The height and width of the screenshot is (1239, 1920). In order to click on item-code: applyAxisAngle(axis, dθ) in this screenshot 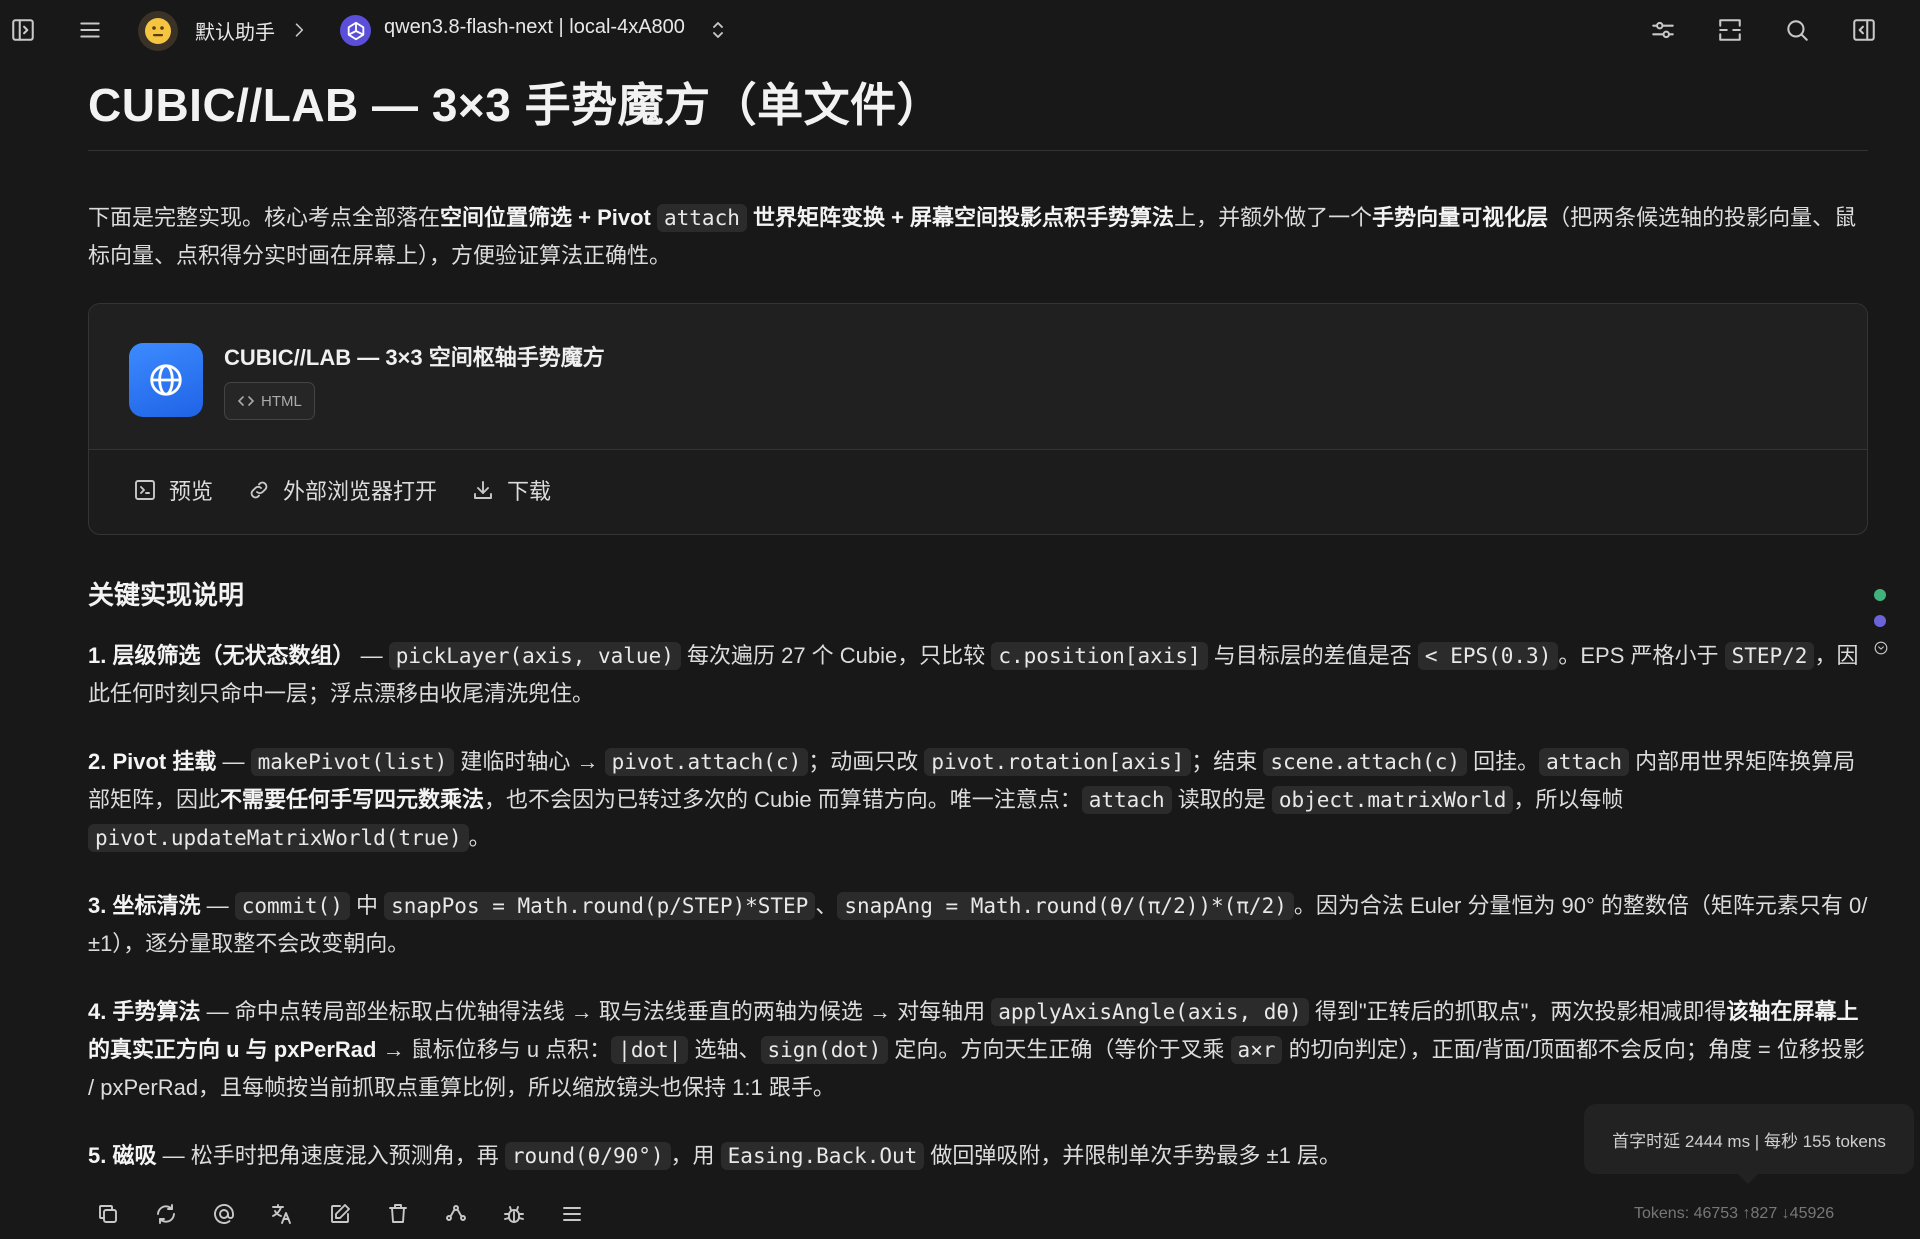, I will do `click(1150, 1012)`.